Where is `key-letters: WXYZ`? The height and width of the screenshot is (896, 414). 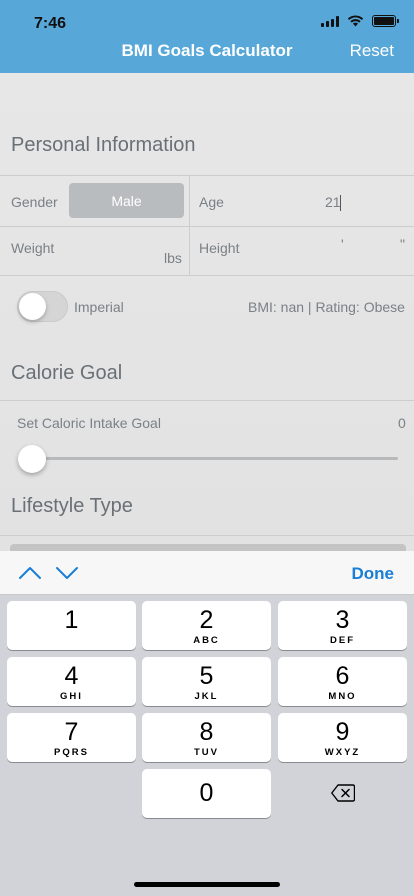
key-letters: WXYZ is located at coordinates (342, 752).